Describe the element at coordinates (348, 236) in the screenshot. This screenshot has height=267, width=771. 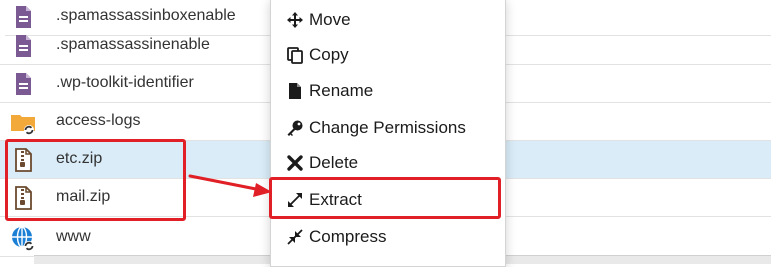
I see `menu-label: Compress` at that location.